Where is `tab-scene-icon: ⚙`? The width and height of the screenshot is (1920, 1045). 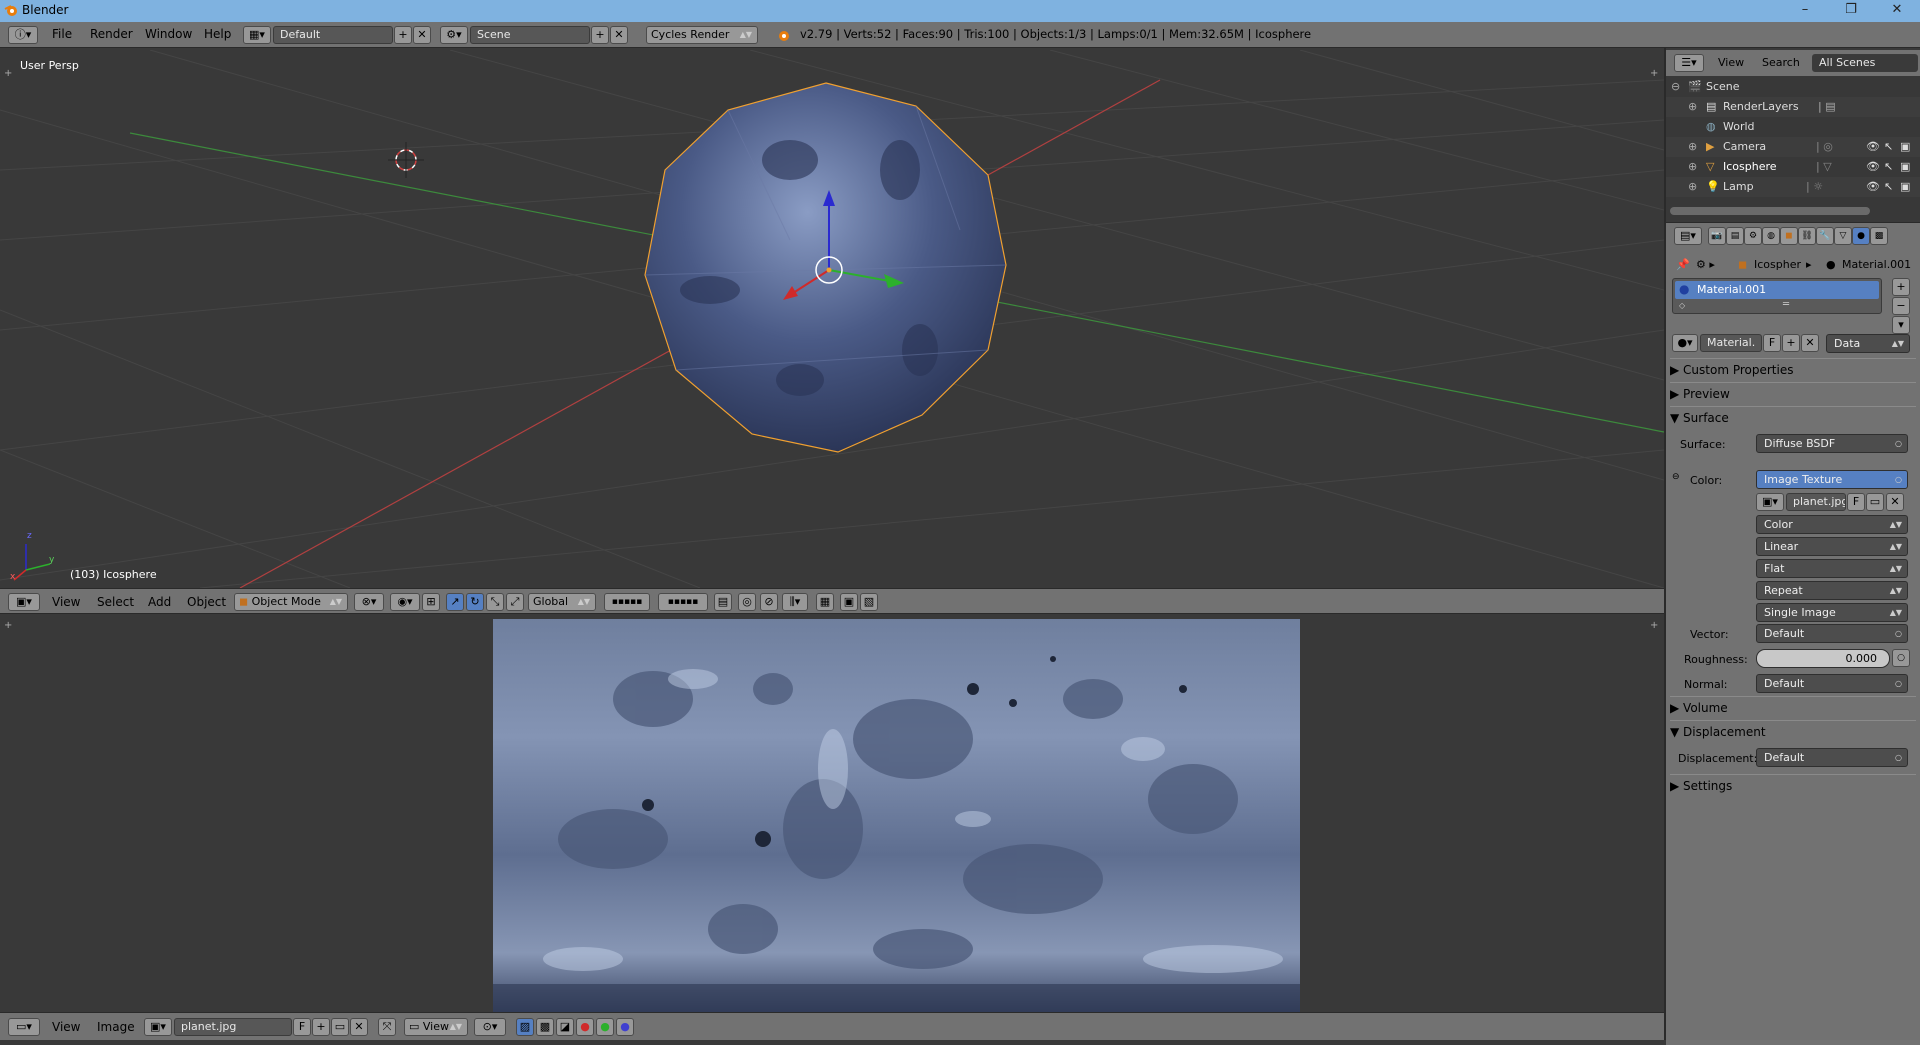
tab-scene-icon: ⚙ is located at coordinates (1753, 236).